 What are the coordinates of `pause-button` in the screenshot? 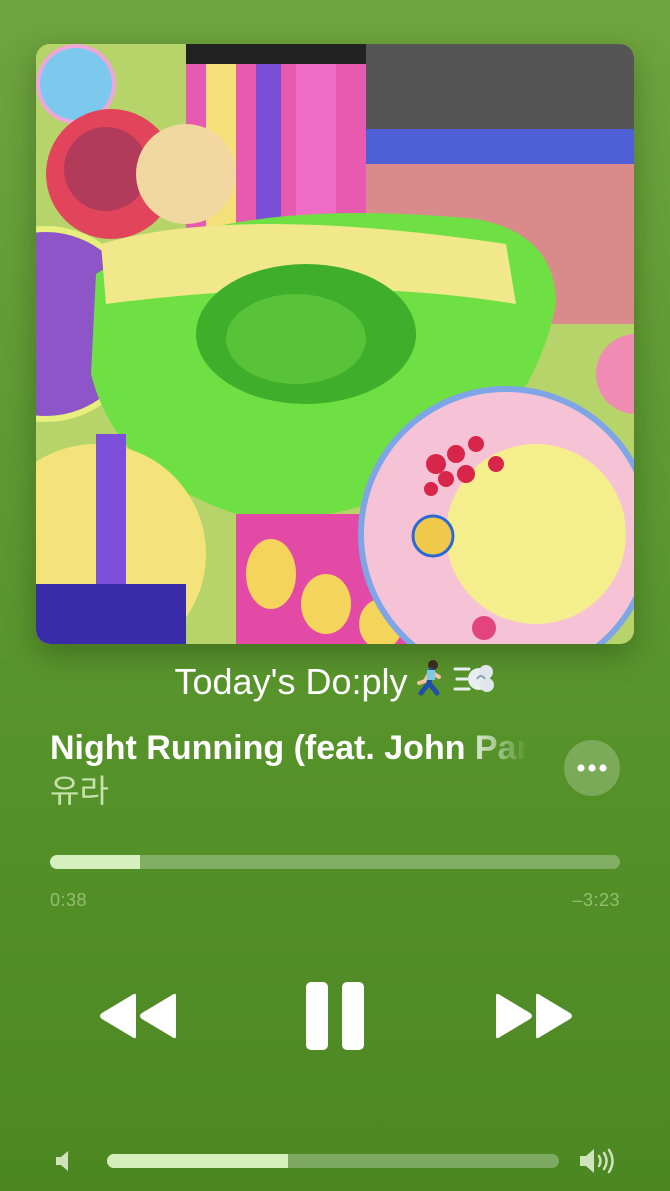 It's located at (335, 1016).